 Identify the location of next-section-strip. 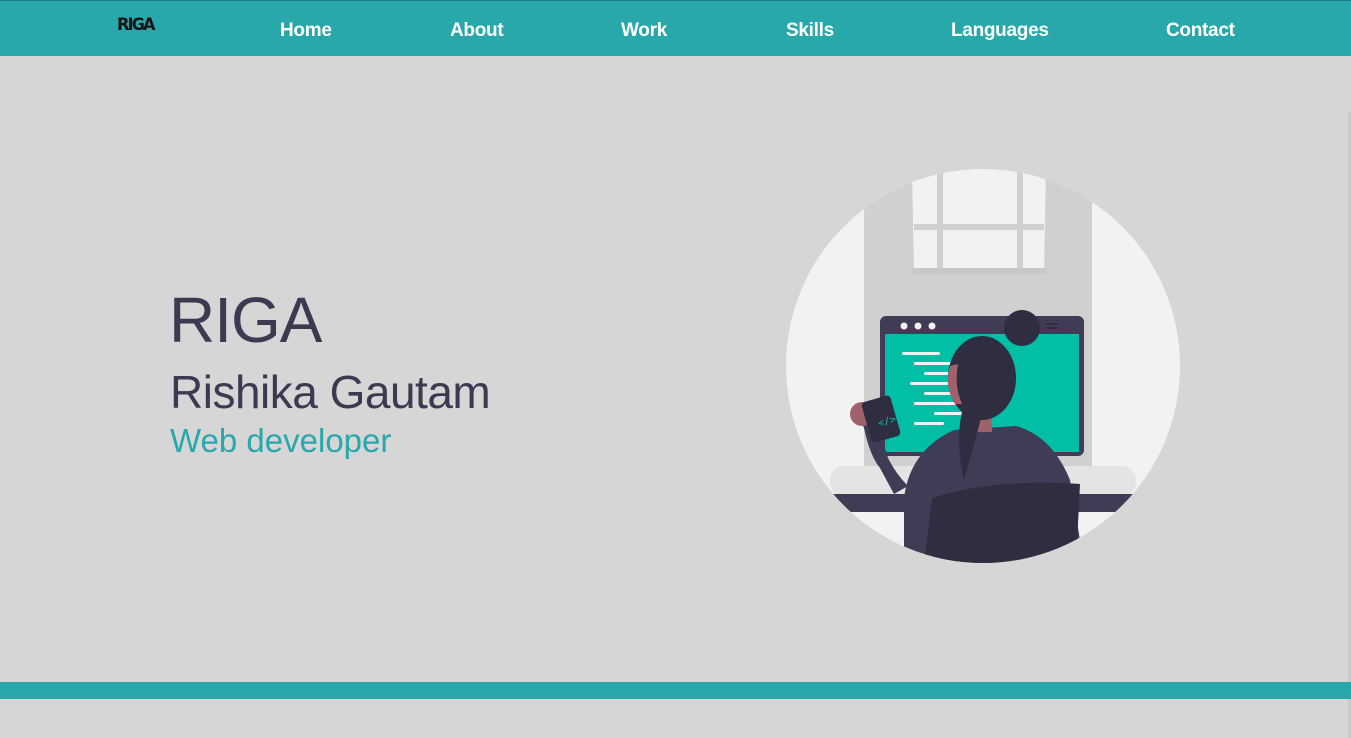
(675, 690).